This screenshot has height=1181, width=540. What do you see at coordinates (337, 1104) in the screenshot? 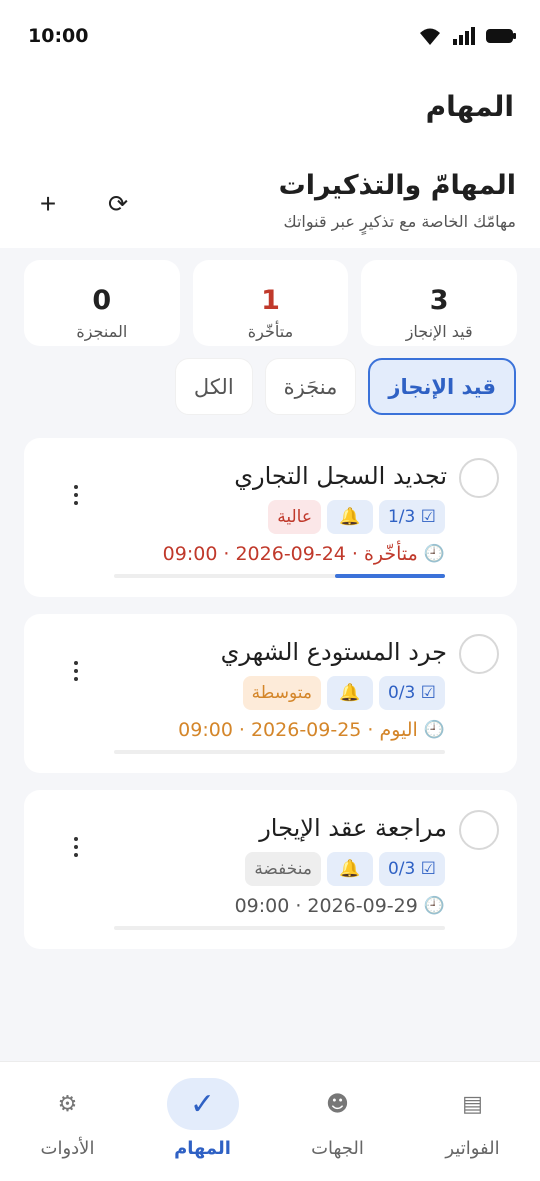
I see `contacts-icon: ☻` at bounding box center [337, 1104].